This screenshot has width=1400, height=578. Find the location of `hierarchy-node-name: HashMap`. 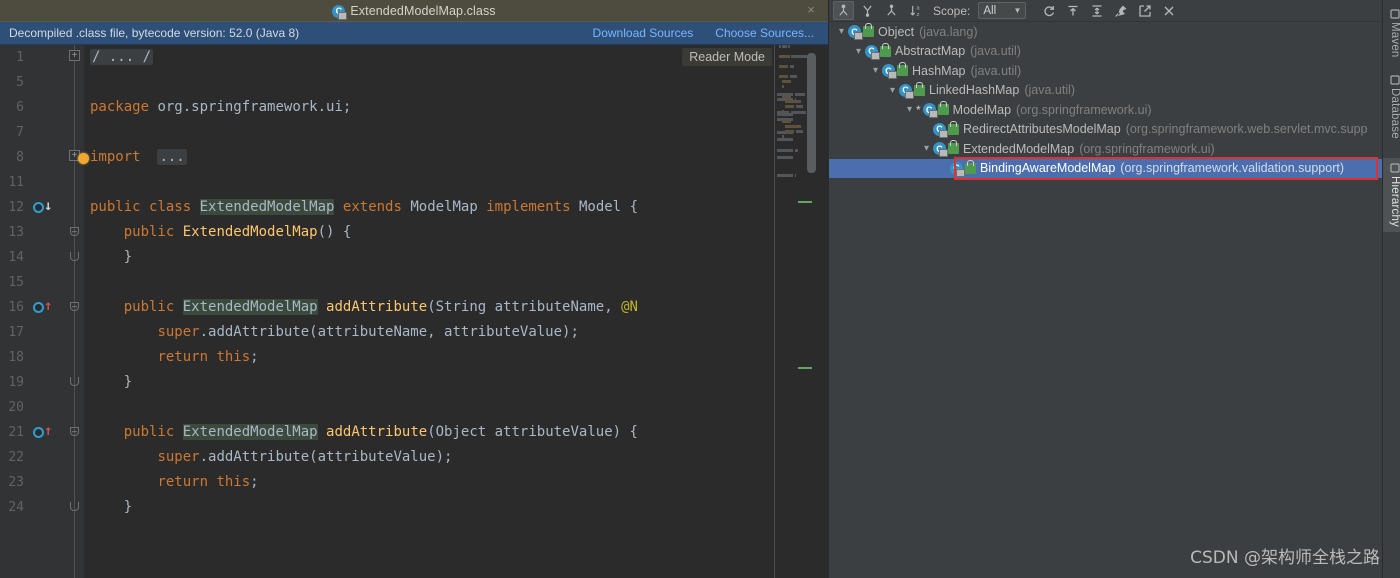

hierarchy-node-name: HashMap is located at coordinates (939, 70).